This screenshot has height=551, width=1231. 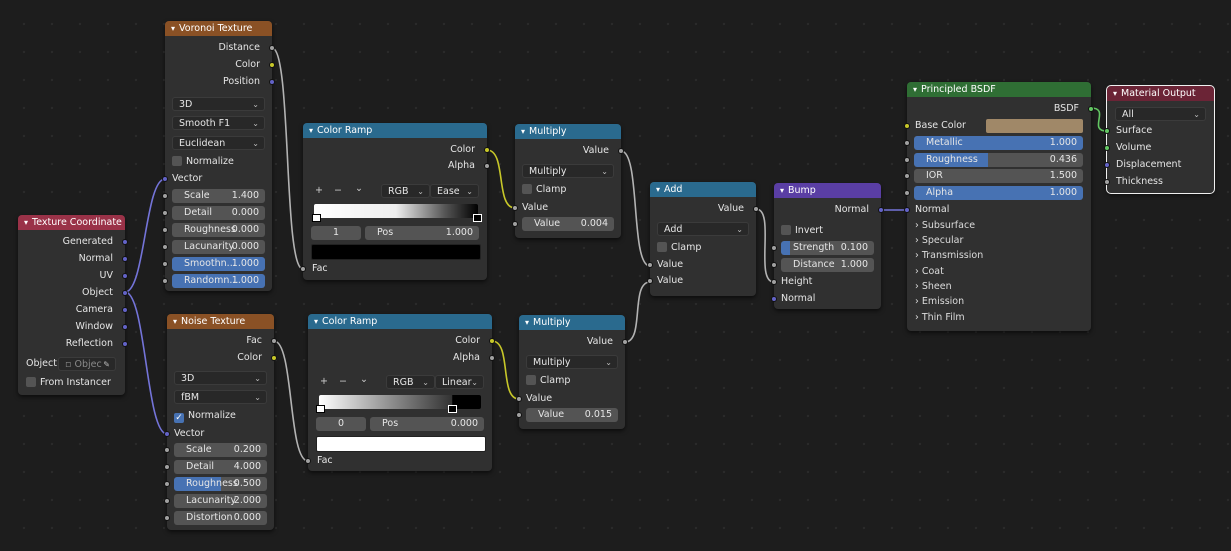 I want to click on socket-reflection, so click(x=125, y=344).